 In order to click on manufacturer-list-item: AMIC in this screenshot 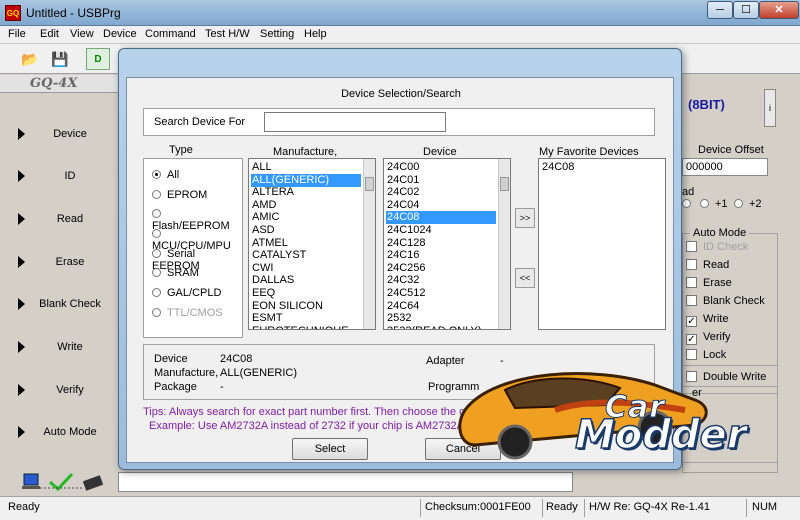, I will do `click(306, 217)`.